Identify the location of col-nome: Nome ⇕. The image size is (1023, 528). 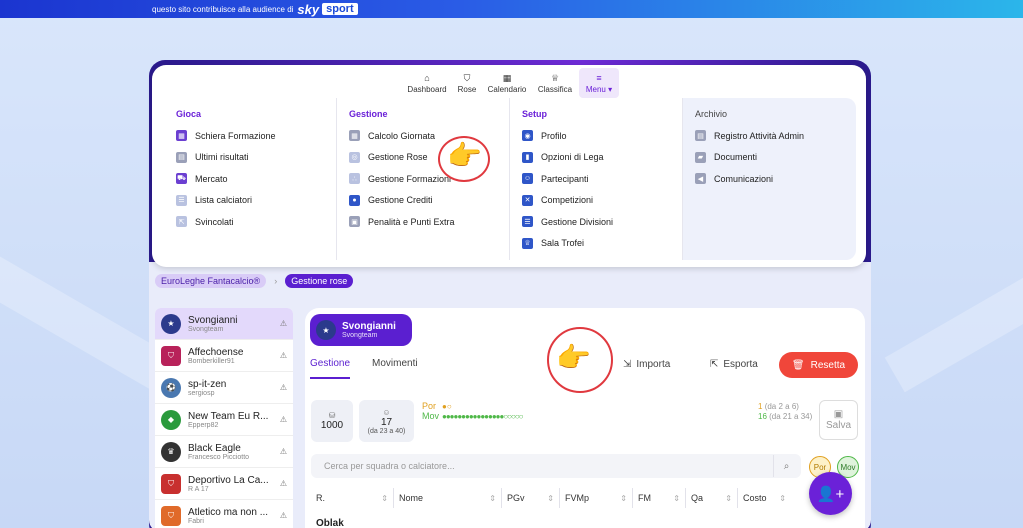
(448, 498).